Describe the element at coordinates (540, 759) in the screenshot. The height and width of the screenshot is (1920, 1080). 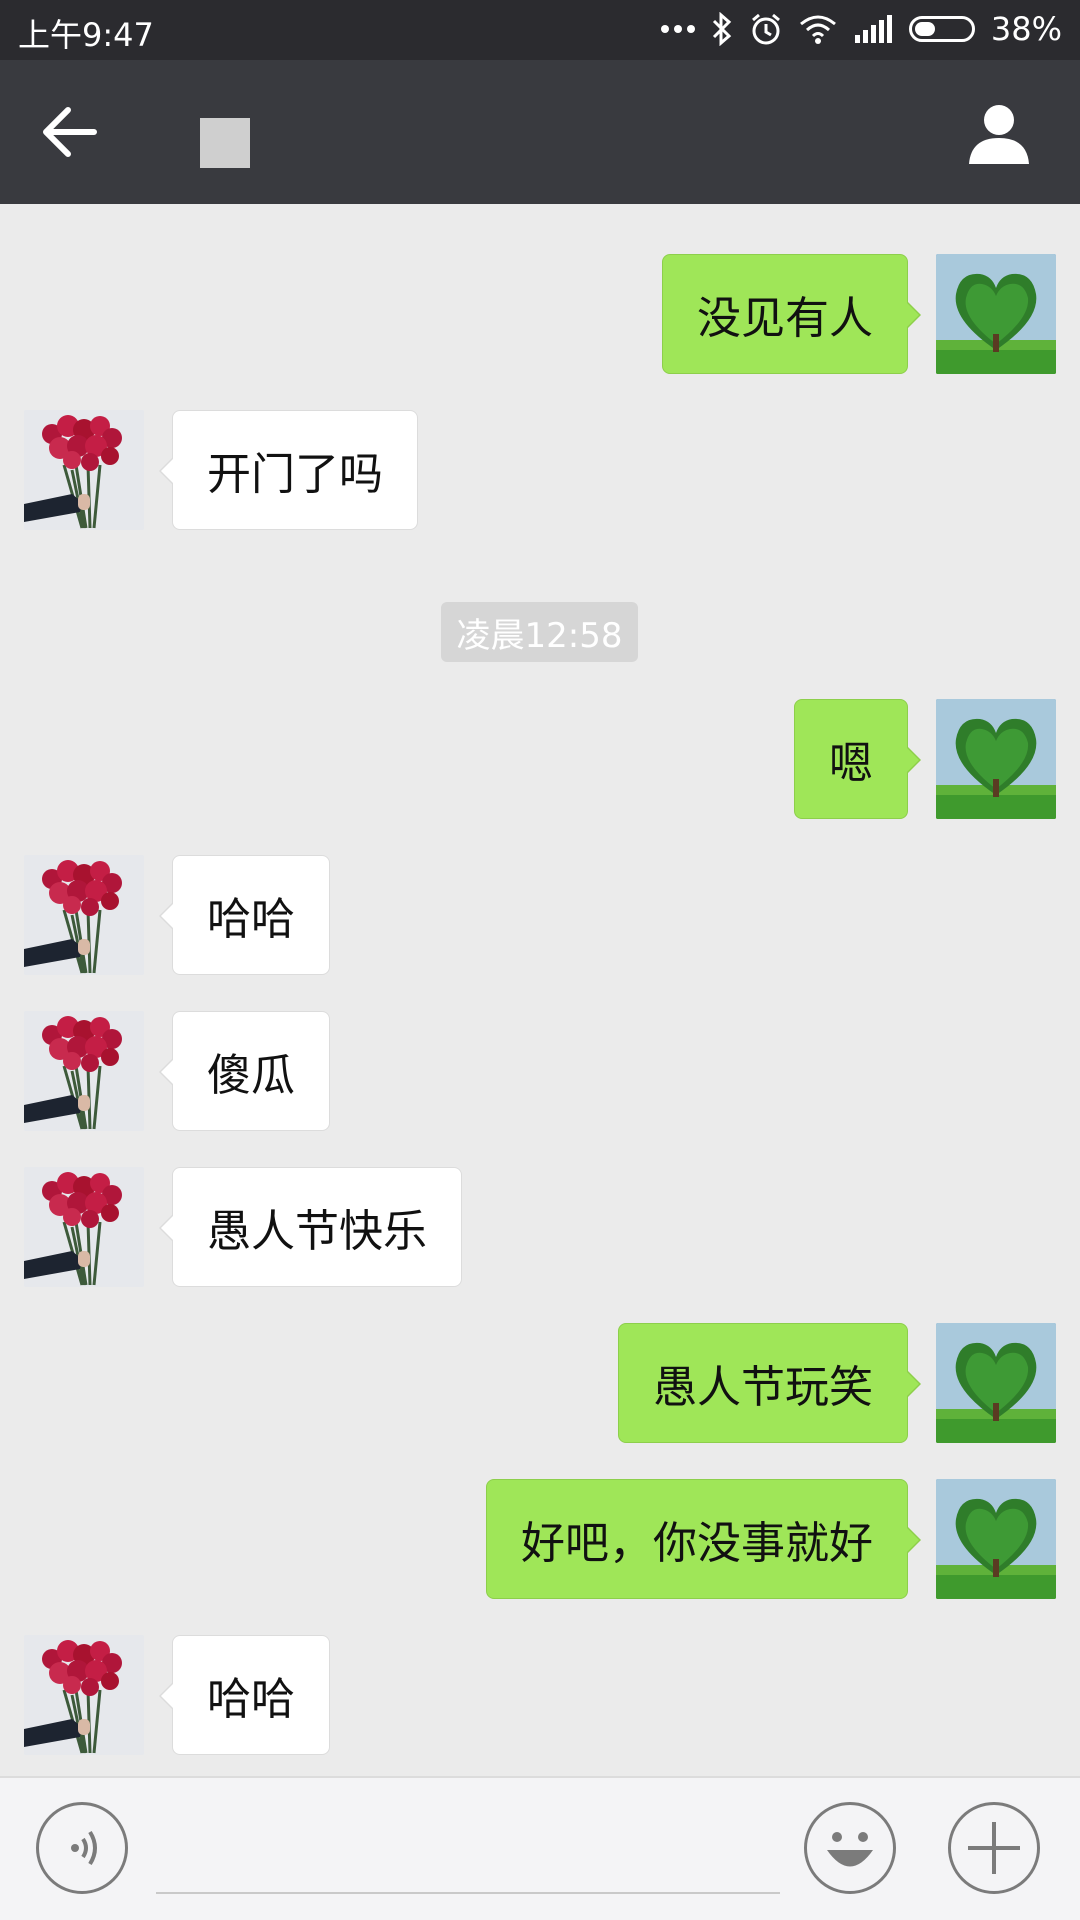
I see `sent-message: 嗯` at that location.